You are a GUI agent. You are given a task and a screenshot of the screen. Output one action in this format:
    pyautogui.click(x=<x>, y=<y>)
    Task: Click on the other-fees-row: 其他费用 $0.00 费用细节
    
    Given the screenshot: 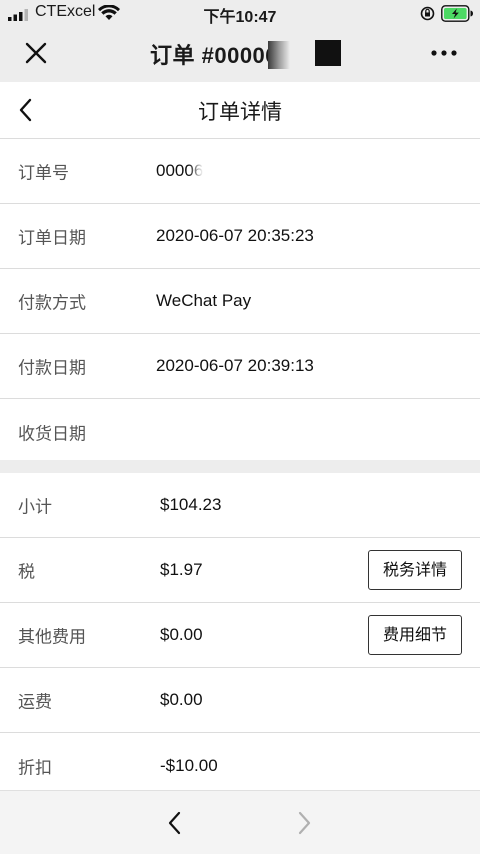 What is the action you would take?
    pyautogui.click(x=240, y=635)
    